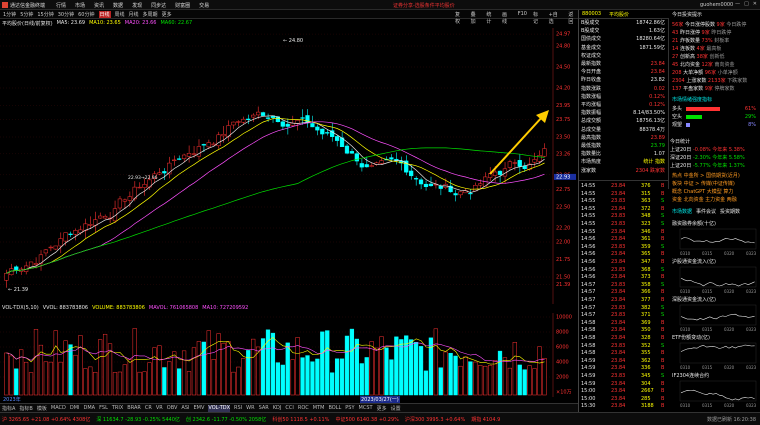  What do you see at coordinates (172, 408) in the screenshot?
I see `indicator-tab: OBV` at bounding box center [172, 408].